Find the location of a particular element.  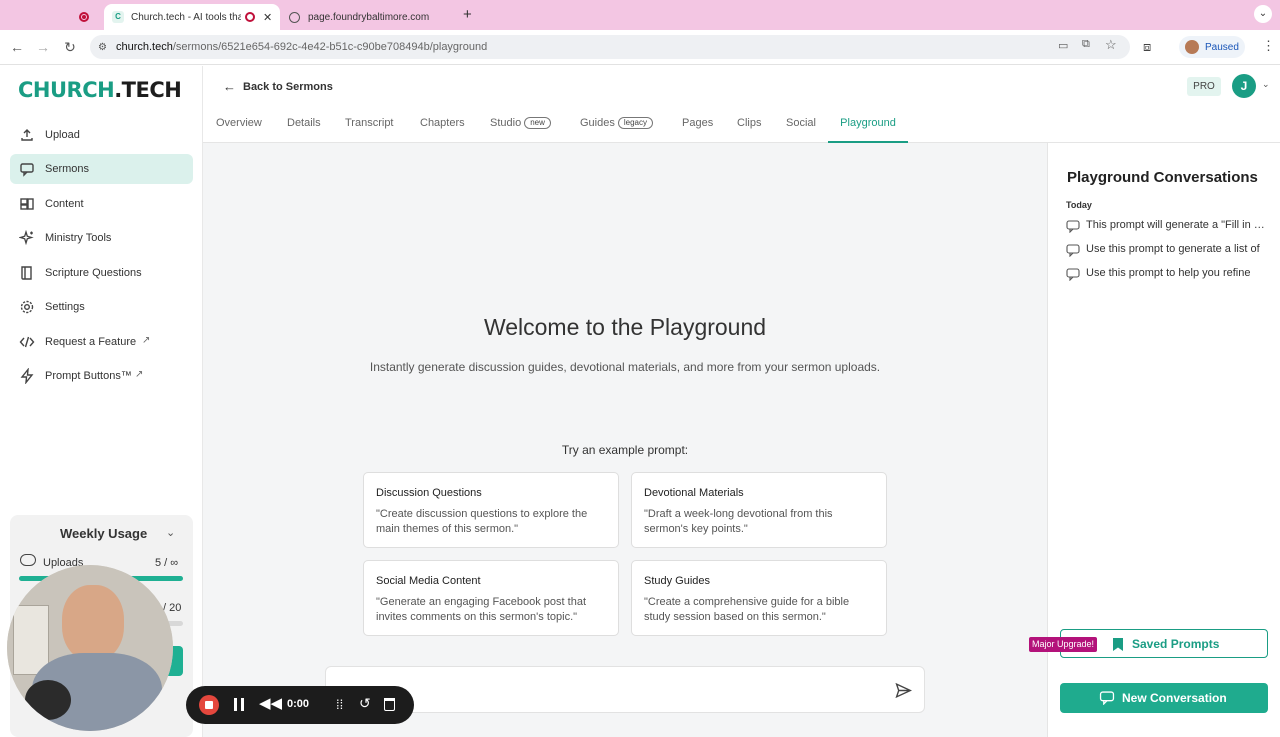

code-icon is located at coordinates (27, 342).